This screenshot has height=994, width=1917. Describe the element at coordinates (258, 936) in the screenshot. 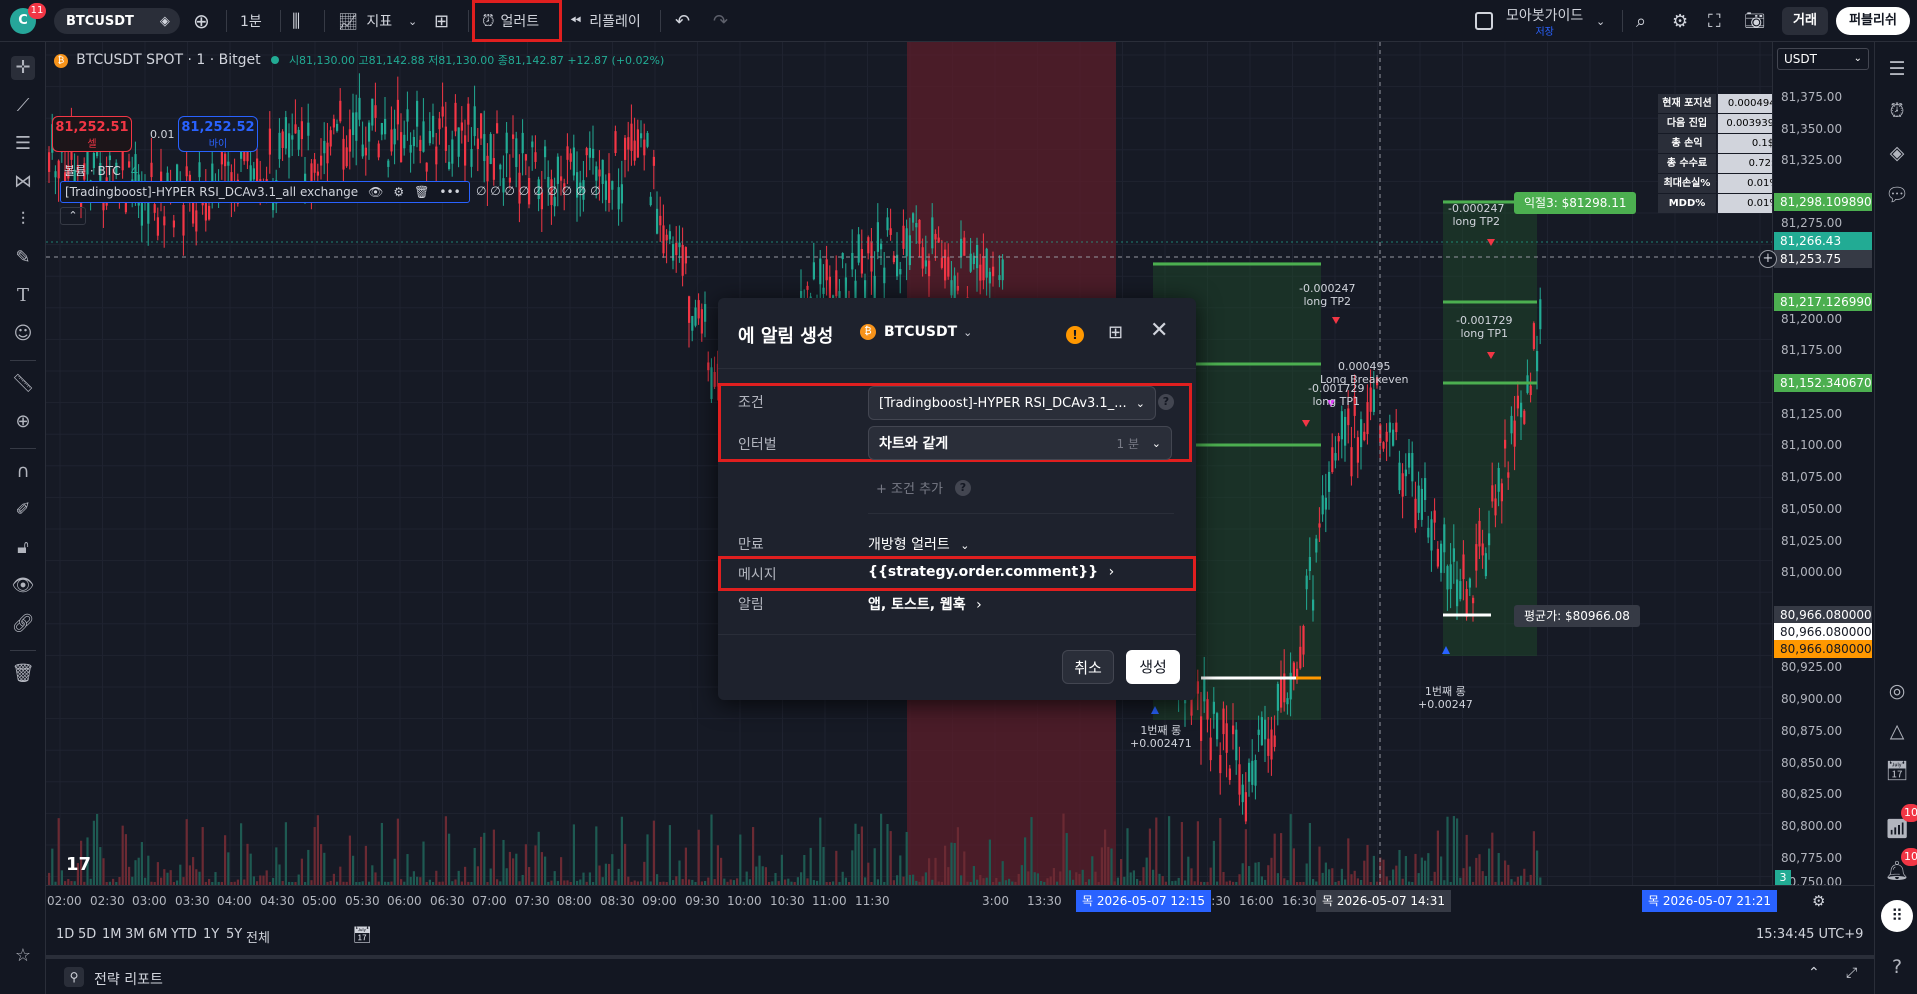

I see `range-button: 전체` at that location.